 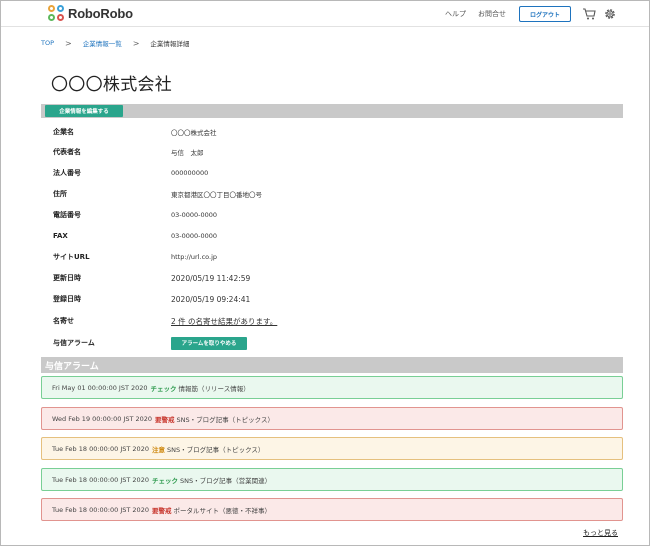 What do you see at coordinates (222, 510) in the screenshot?
I see `alarm-body: ポータルサイト（悪徳・不祥事）` at bounding box center [222, 510].